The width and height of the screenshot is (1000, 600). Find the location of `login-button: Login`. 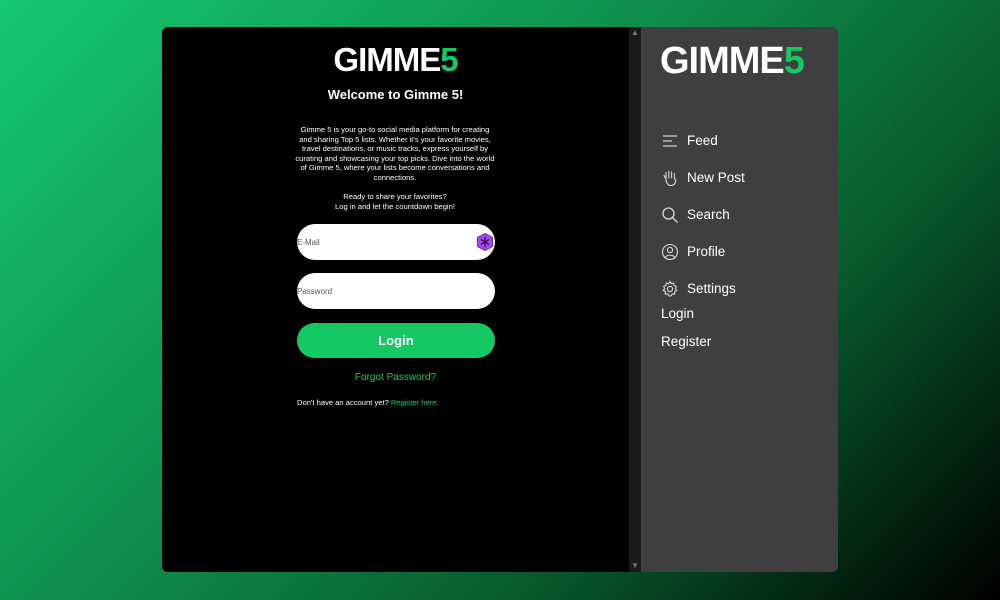

login-button: Login is located at coordinates (396, 340).